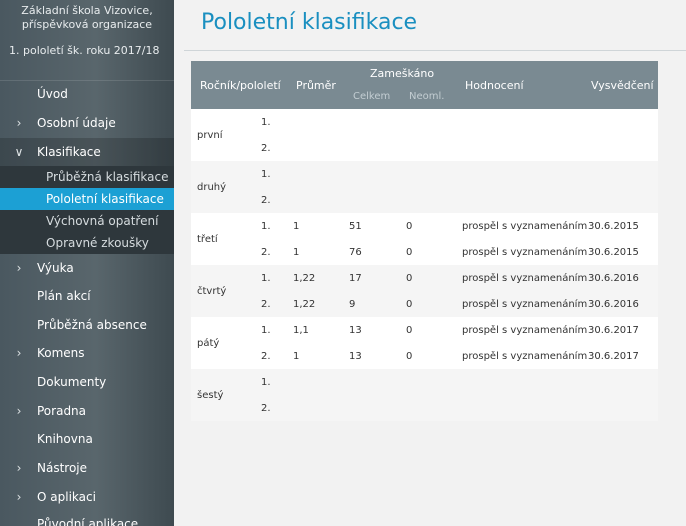 The width and height of the screenshot is (686, 526). What do you see at coordinates (61, 353) in the screenshot?
I see `sidebar-item-label: Komens` at bounding box center [61, 353].